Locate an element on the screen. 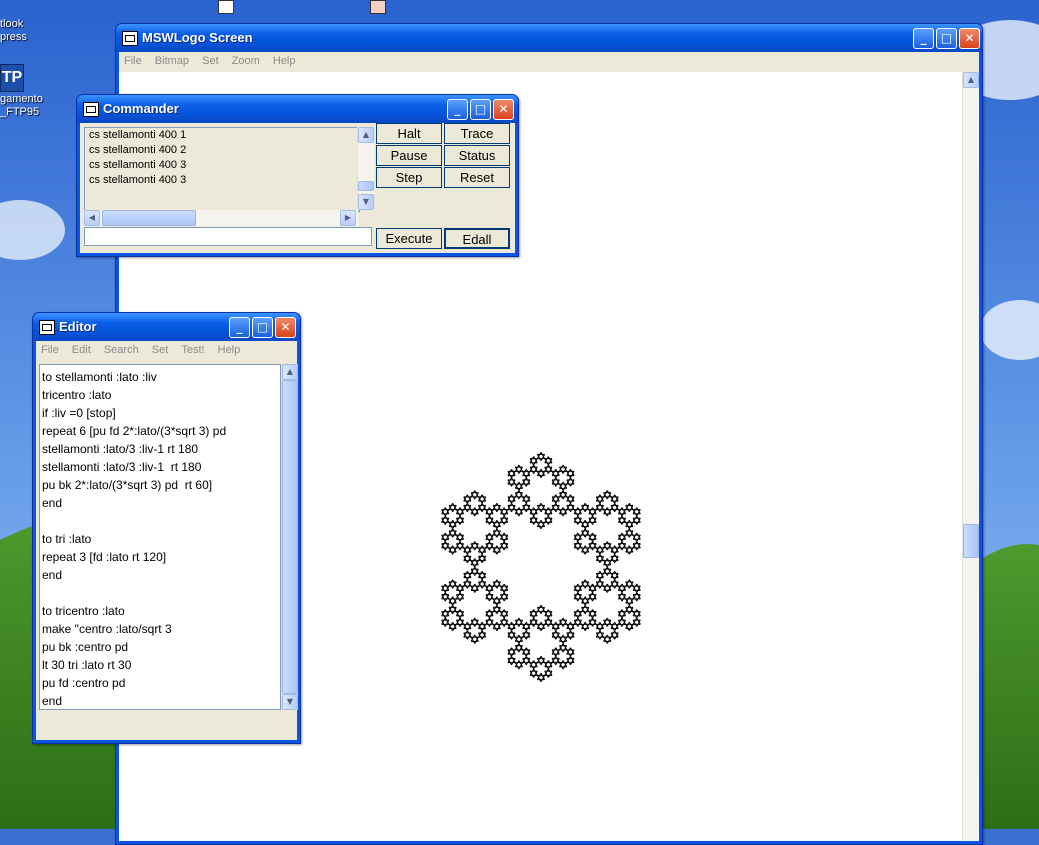 The height and width of the screenshot is (845, 1039). editor-menubar: File Edit Search Set Test! Help is located at coordinates (166, 351).